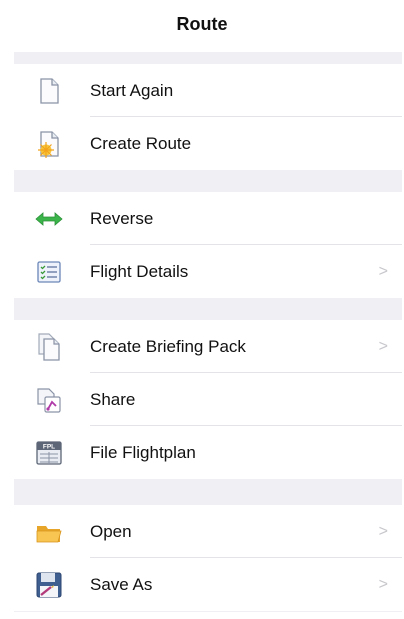 Image resolution: width=404 pixels, height=619 pixels. I want to click on save-as-item: Save As >, so click(208, 584).